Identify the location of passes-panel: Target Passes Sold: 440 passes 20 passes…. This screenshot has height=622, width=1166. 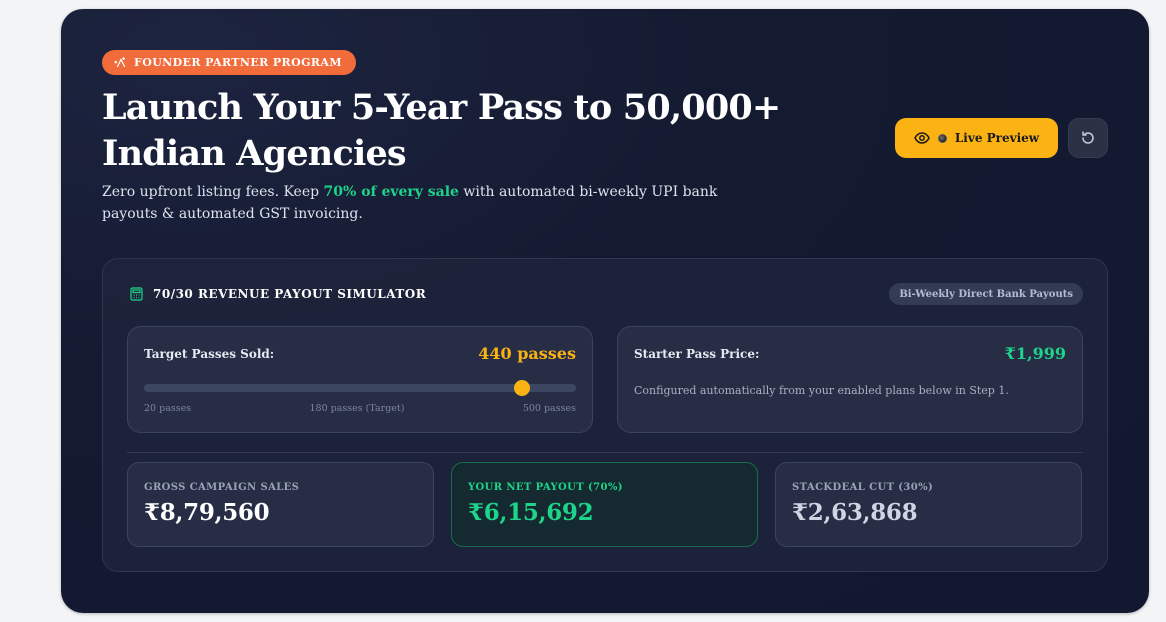
(360, 379).